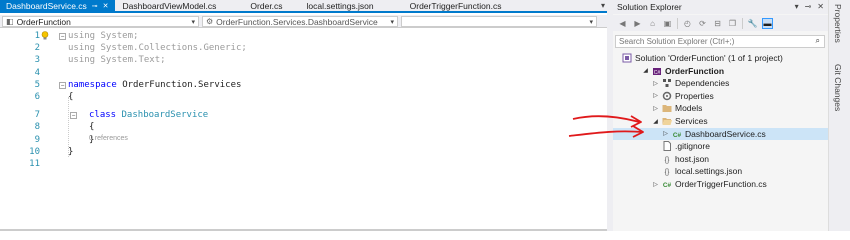  I want to click on line-number: 9, so click(37, 139).